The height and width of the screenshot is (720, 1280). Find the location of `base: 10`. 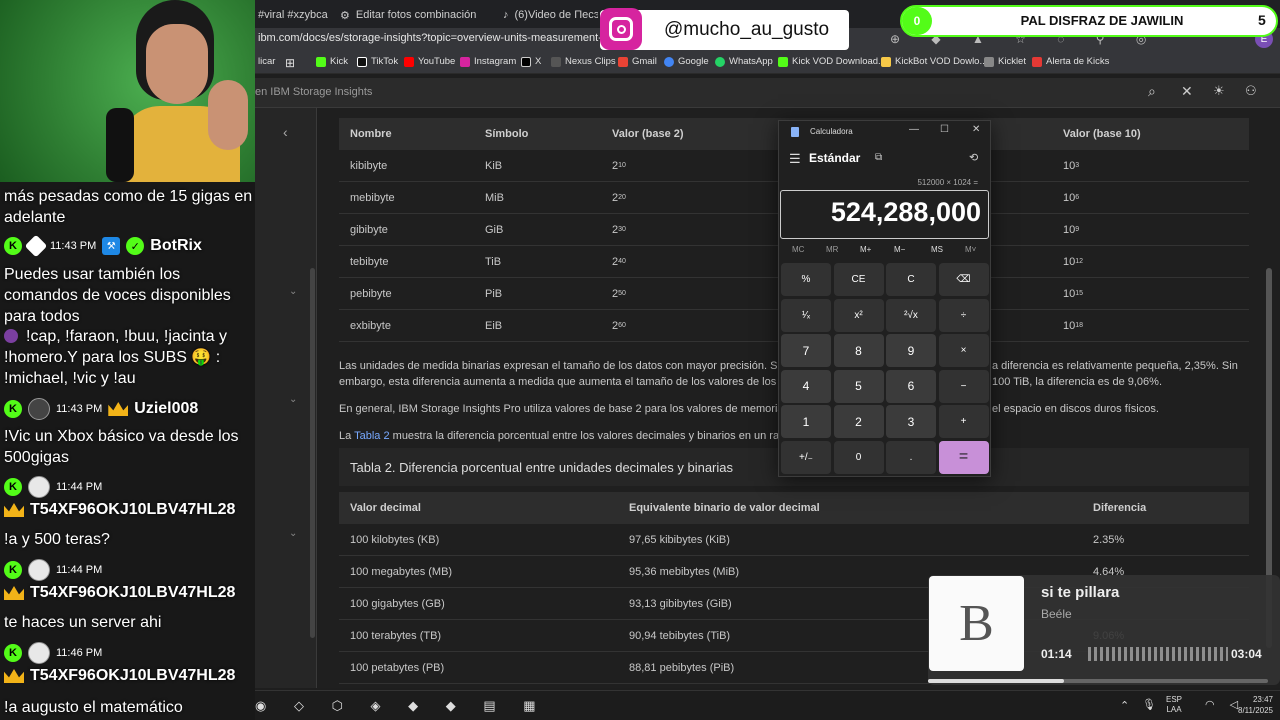

base: 10 is located at coordinates (1069, 261).